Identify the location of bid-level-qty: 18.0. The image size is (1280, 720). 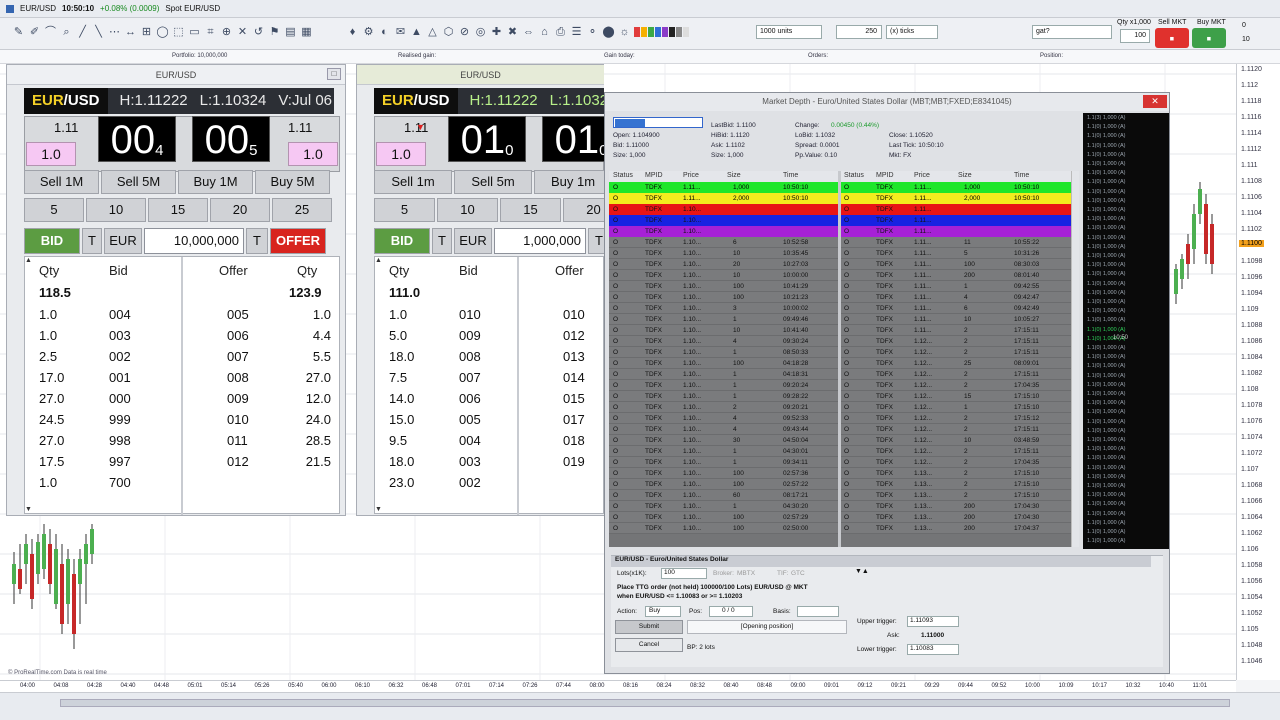
(401, 356).